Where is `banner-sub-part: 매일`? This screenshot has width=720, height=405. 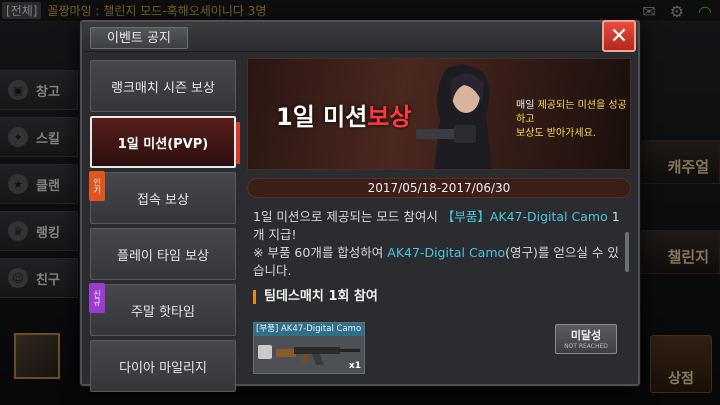
banner-sub-part: 매일 is located at coordinates (527, 105).